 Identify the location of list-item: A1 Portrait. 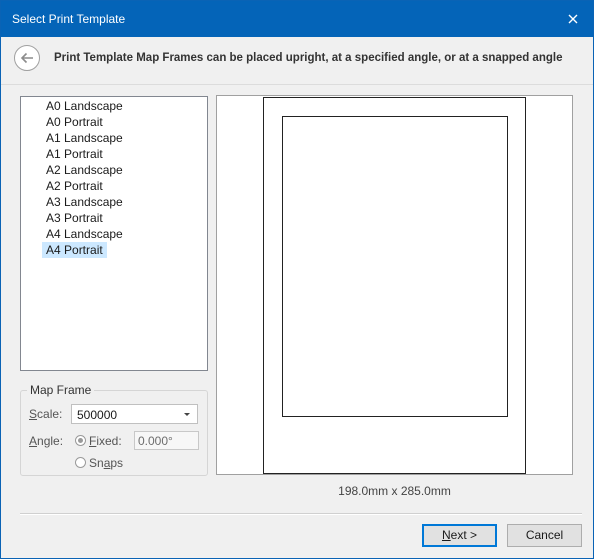
(74, 154).